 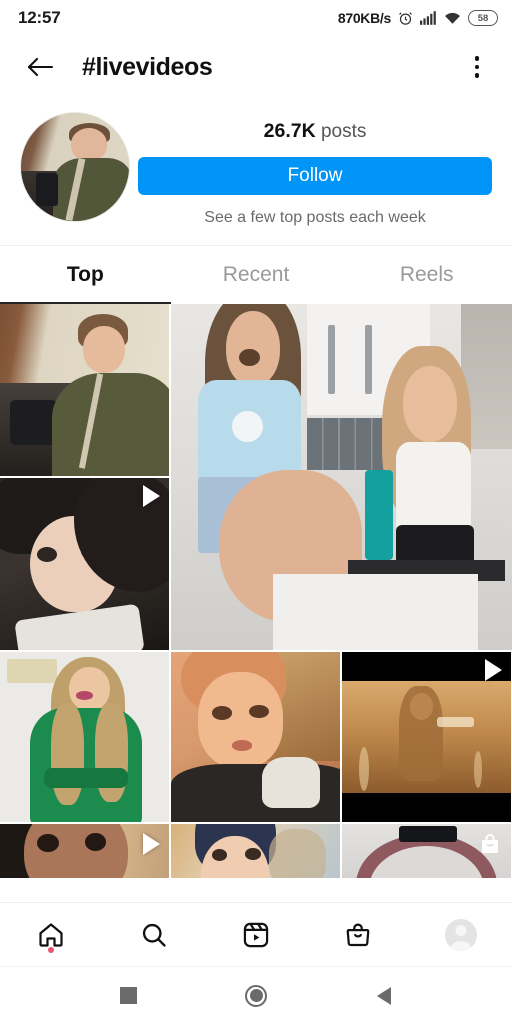 What do you see at coordinates (477, 67) in the screenshot?
I see `overflow-menu-button` at bounding box center [477, 67].